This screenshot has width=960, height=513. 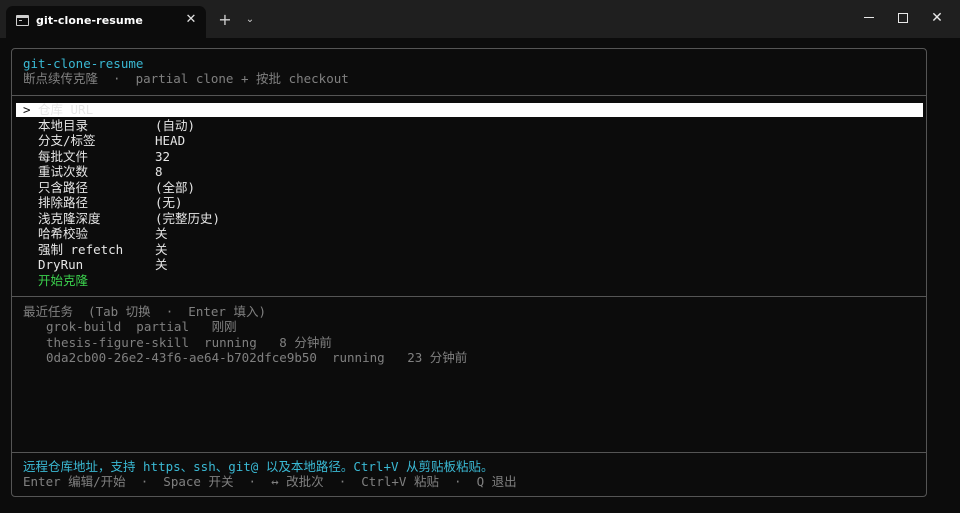 I want to click on menu-item-include-paths: 只含路径, so click(x=63, y=187).